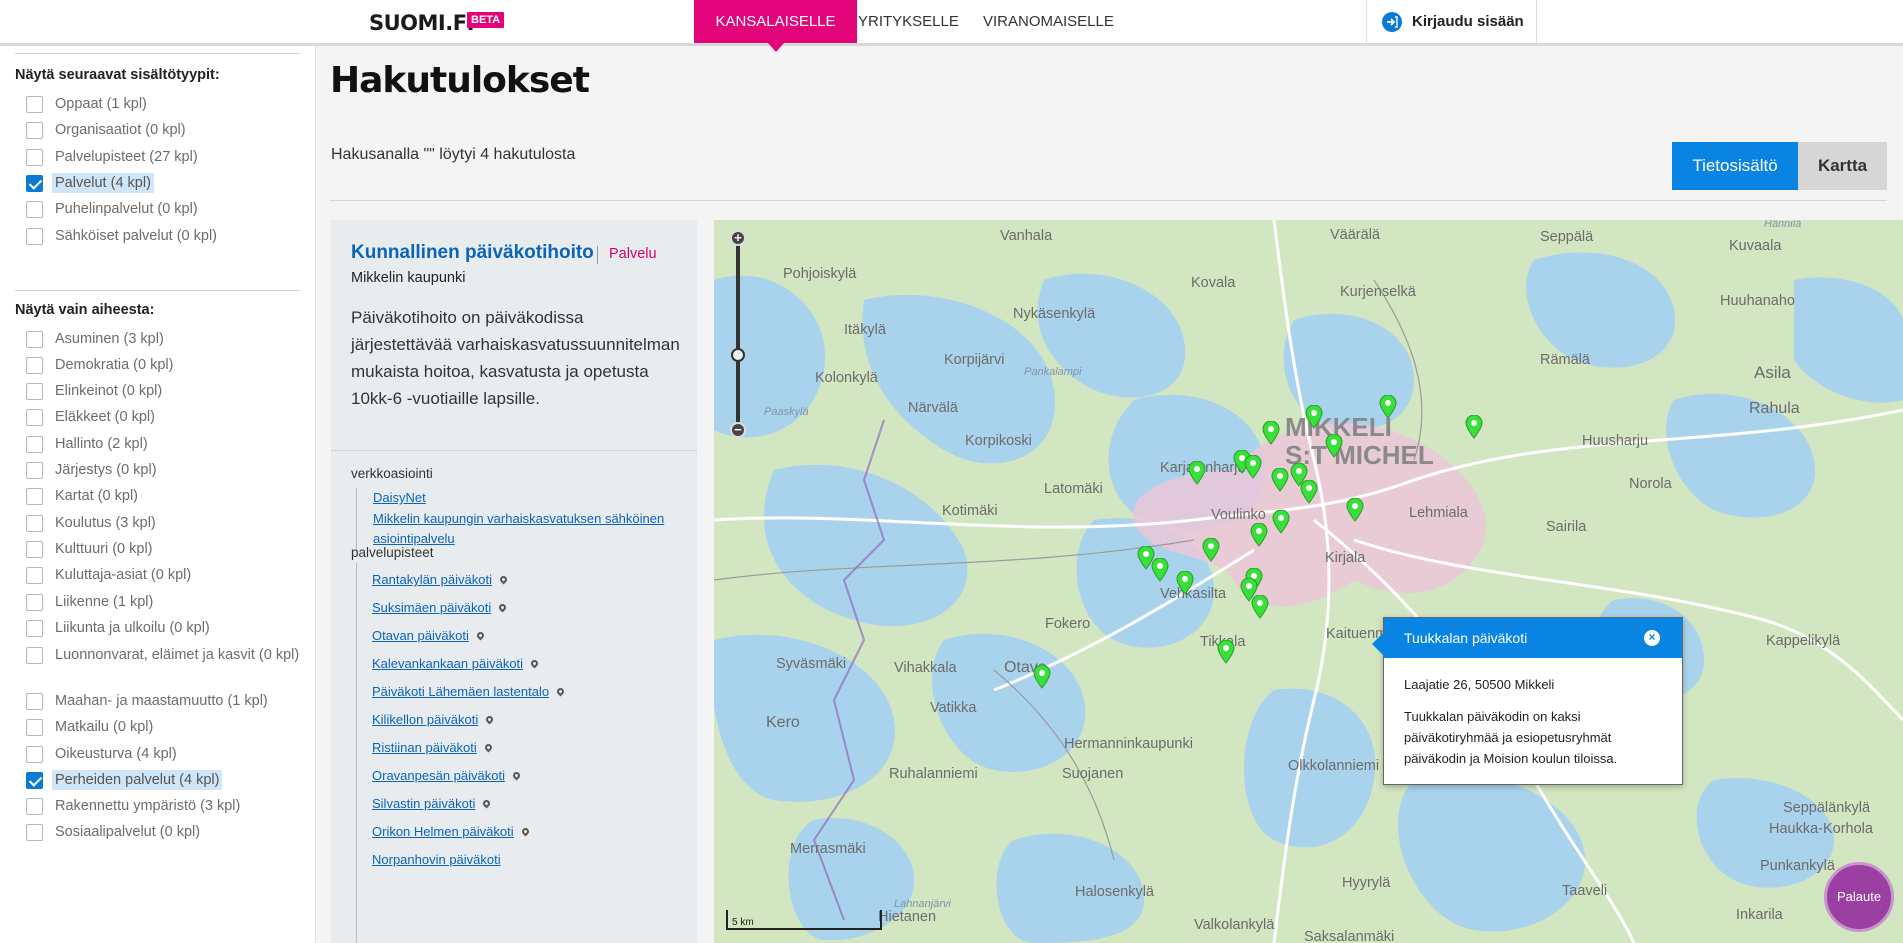 This screenshot has width=1903, height=943. Describe the element at coordinates (469, 694) in the screenshot. I see `location-link: Päiväkoti Lähemäen lastentalo` at that location.